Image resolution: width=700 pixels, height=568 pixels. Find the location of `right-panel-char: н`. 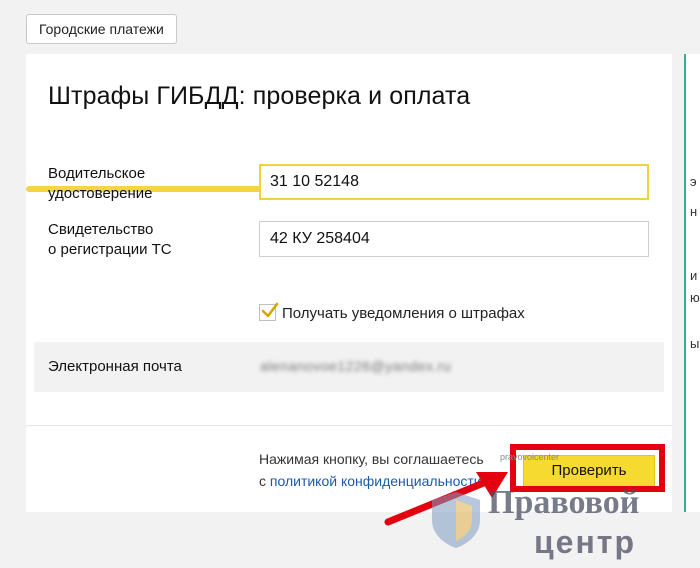

right-panel-char: н is located at coordinates (694, 211).